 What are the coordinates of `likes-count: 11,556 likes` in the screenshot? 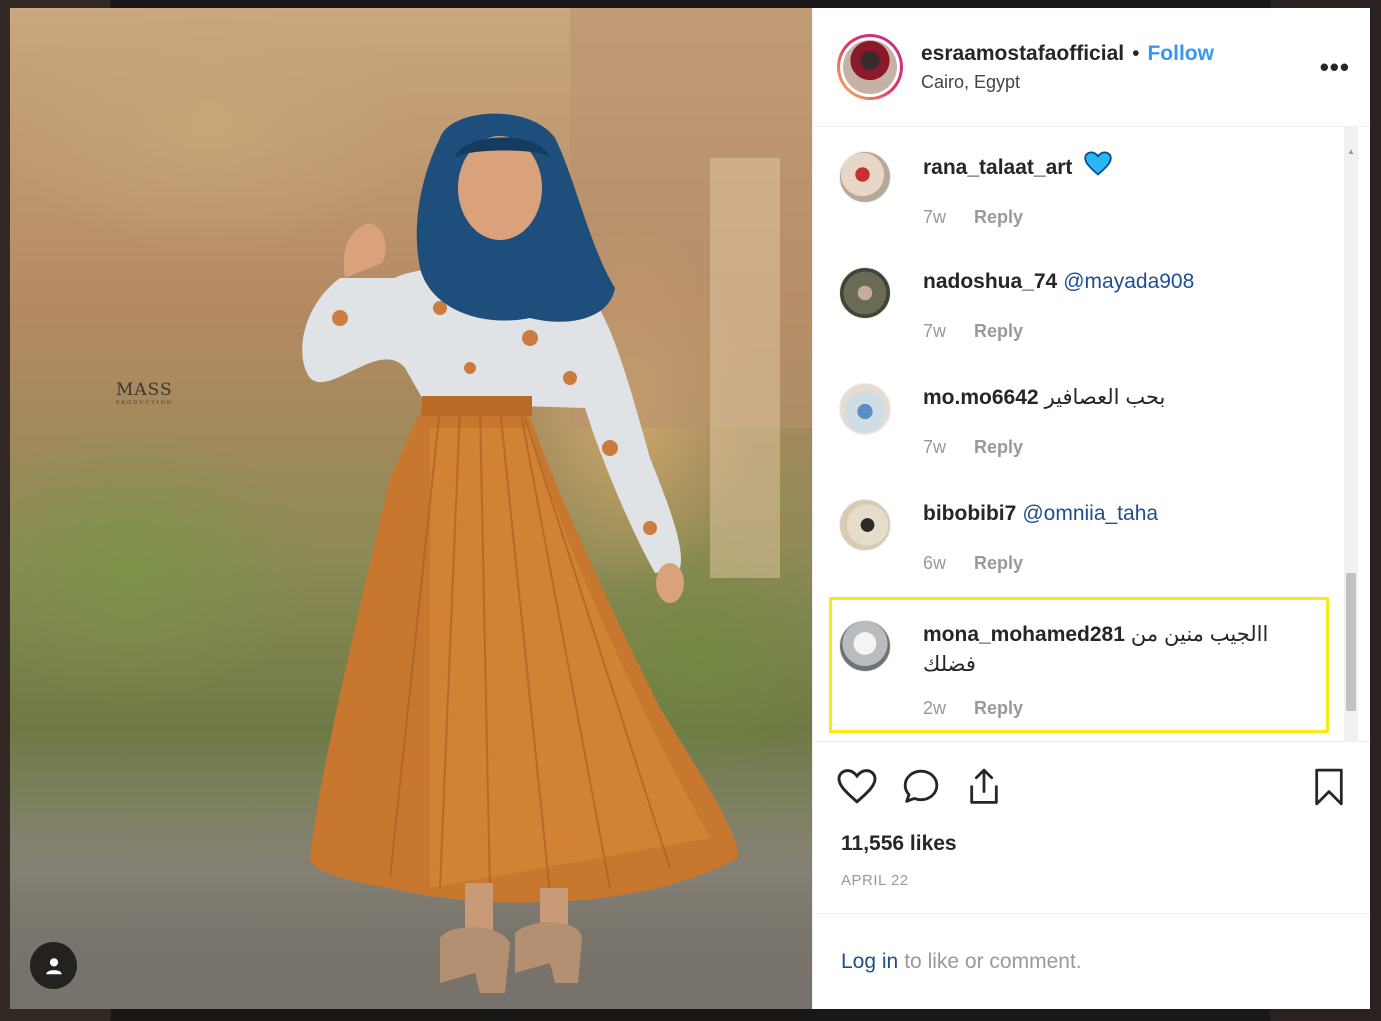 It's located at (1091, 844).